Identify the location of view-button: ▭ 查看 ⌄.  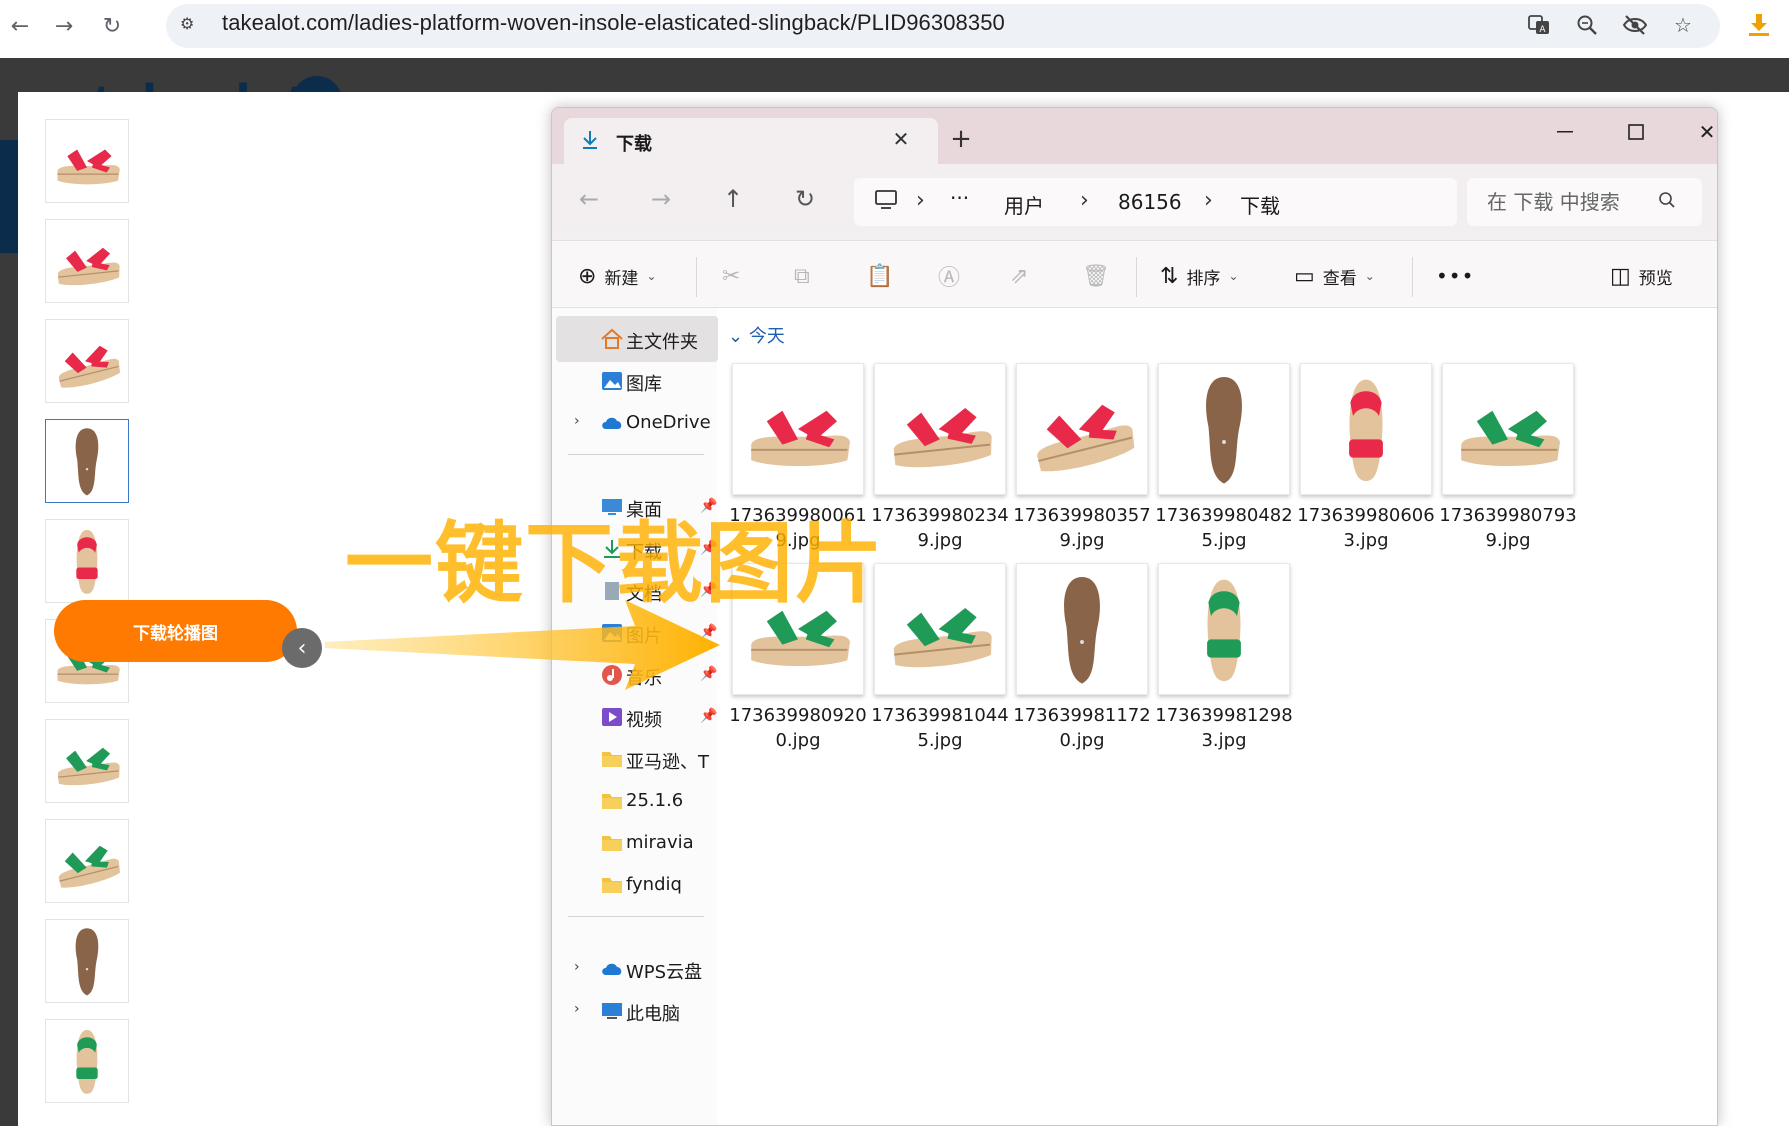
(1334, 276).